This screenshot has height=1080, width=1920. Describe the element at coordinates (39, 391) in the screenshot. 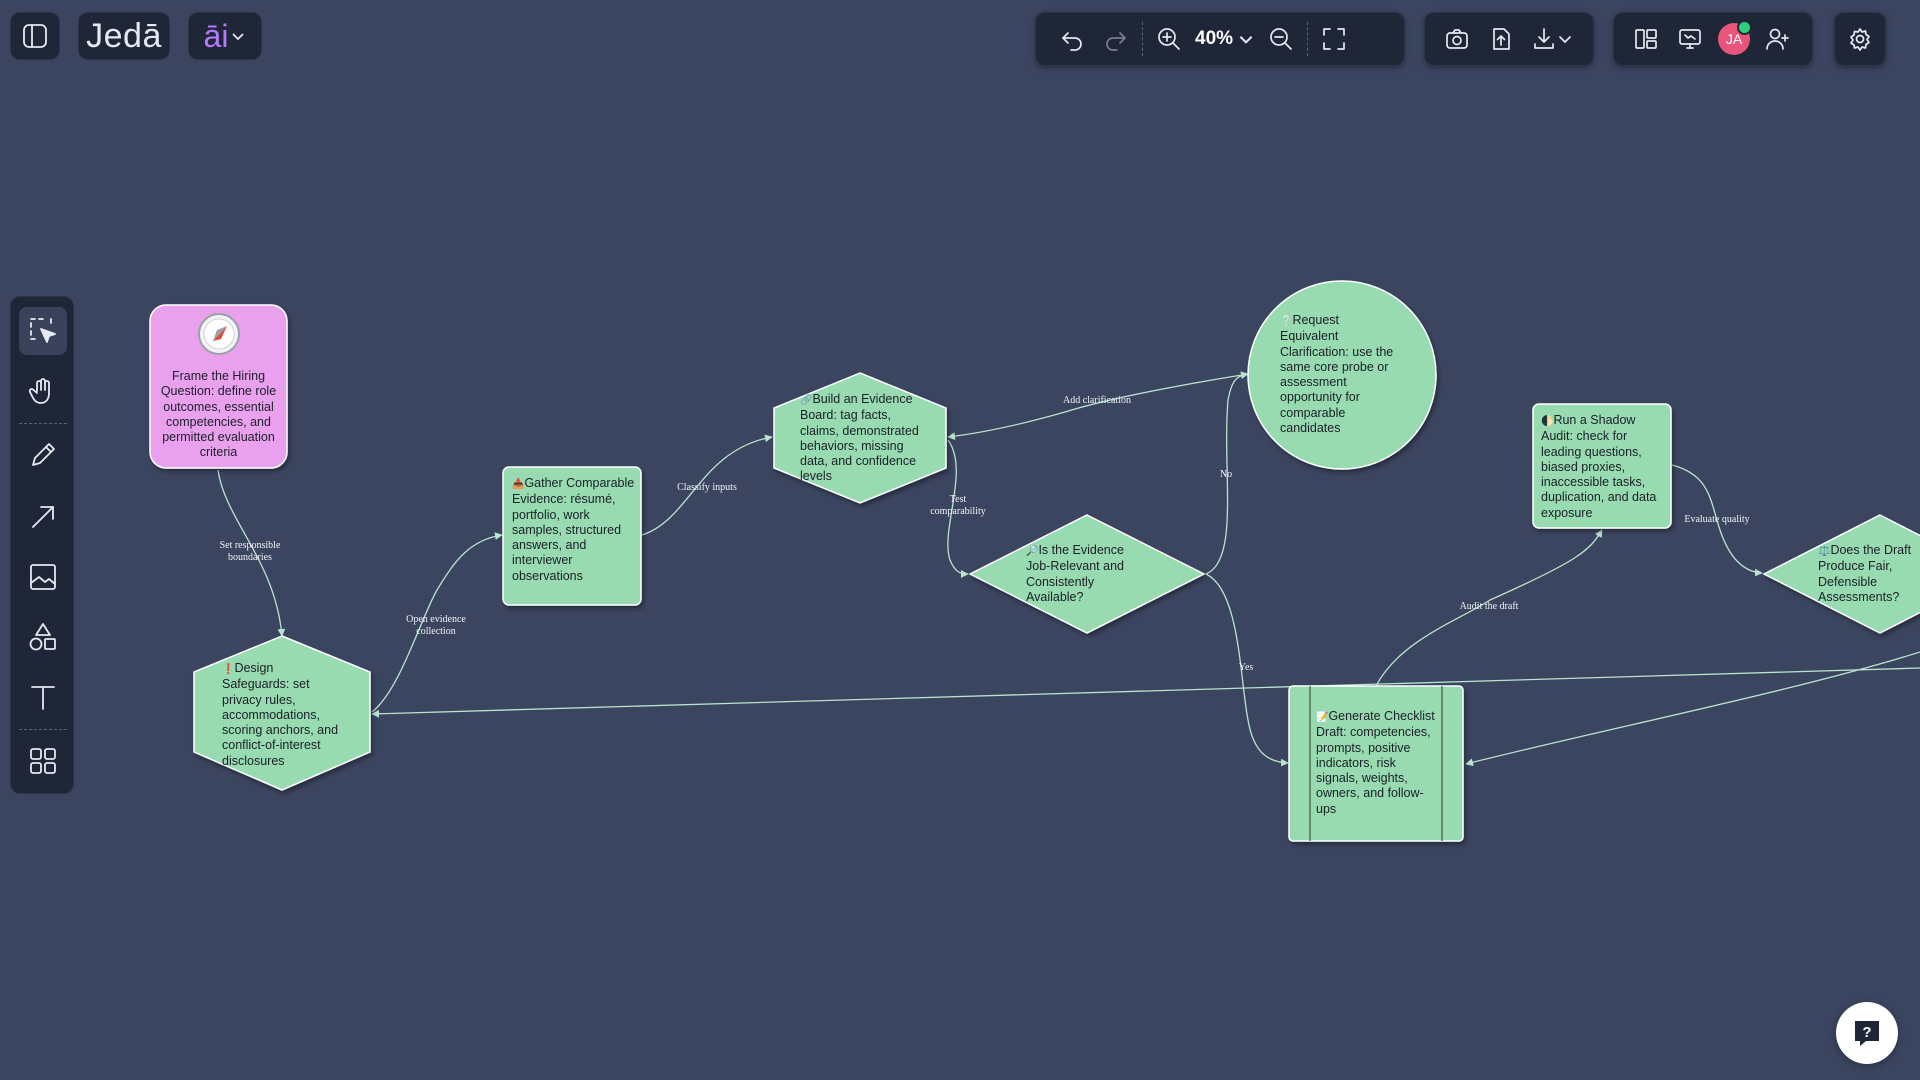

I see `hand-icon` at that location.